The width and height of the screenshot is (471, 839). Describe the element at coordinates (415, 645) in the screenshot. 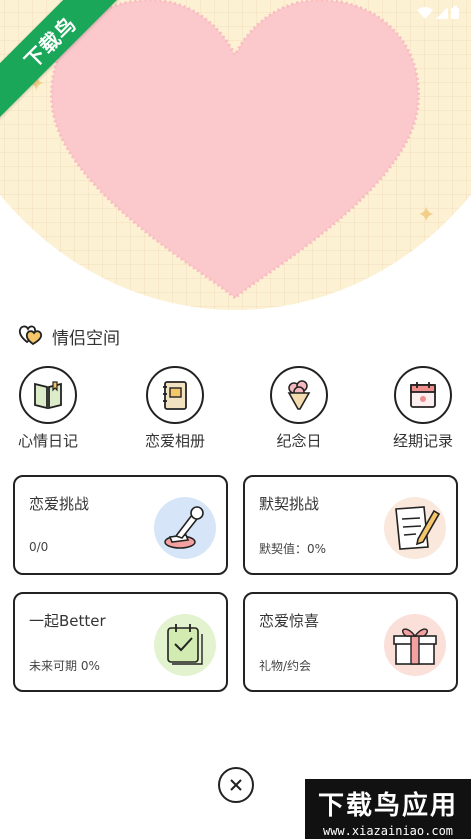

I see `gift-icon` at that location.